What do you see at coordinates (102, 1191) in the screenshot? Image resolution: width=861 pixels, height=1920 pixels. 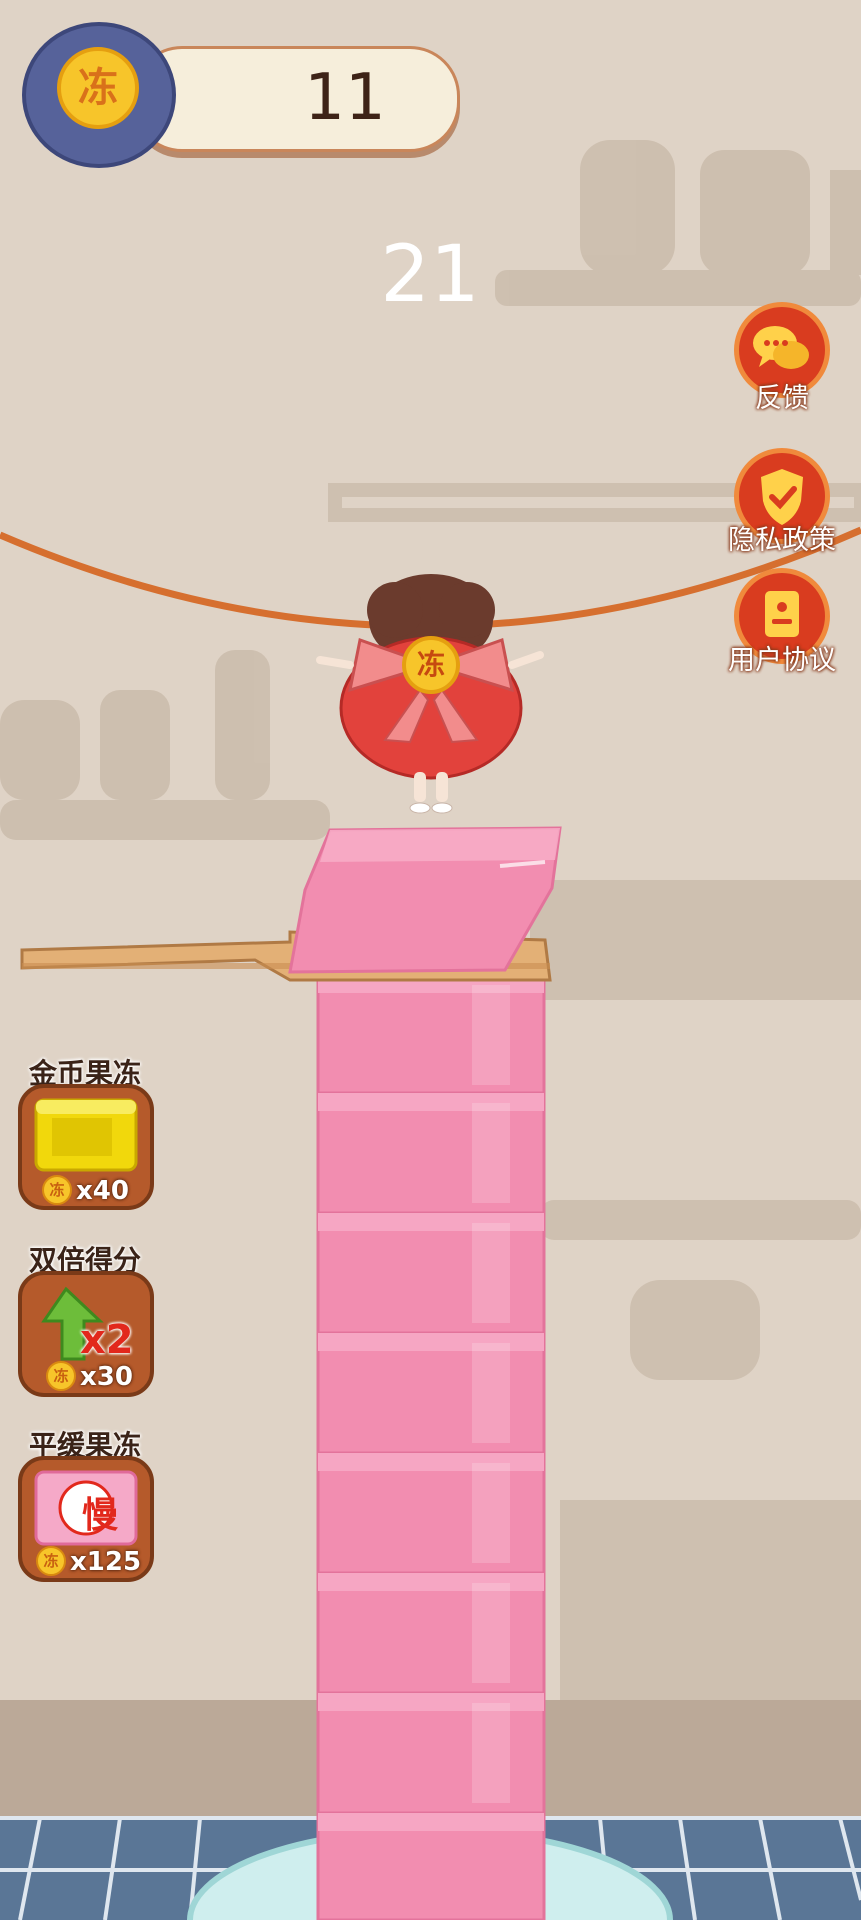 I see `powerup-cost: x40` at bounding box center [102, 1191].